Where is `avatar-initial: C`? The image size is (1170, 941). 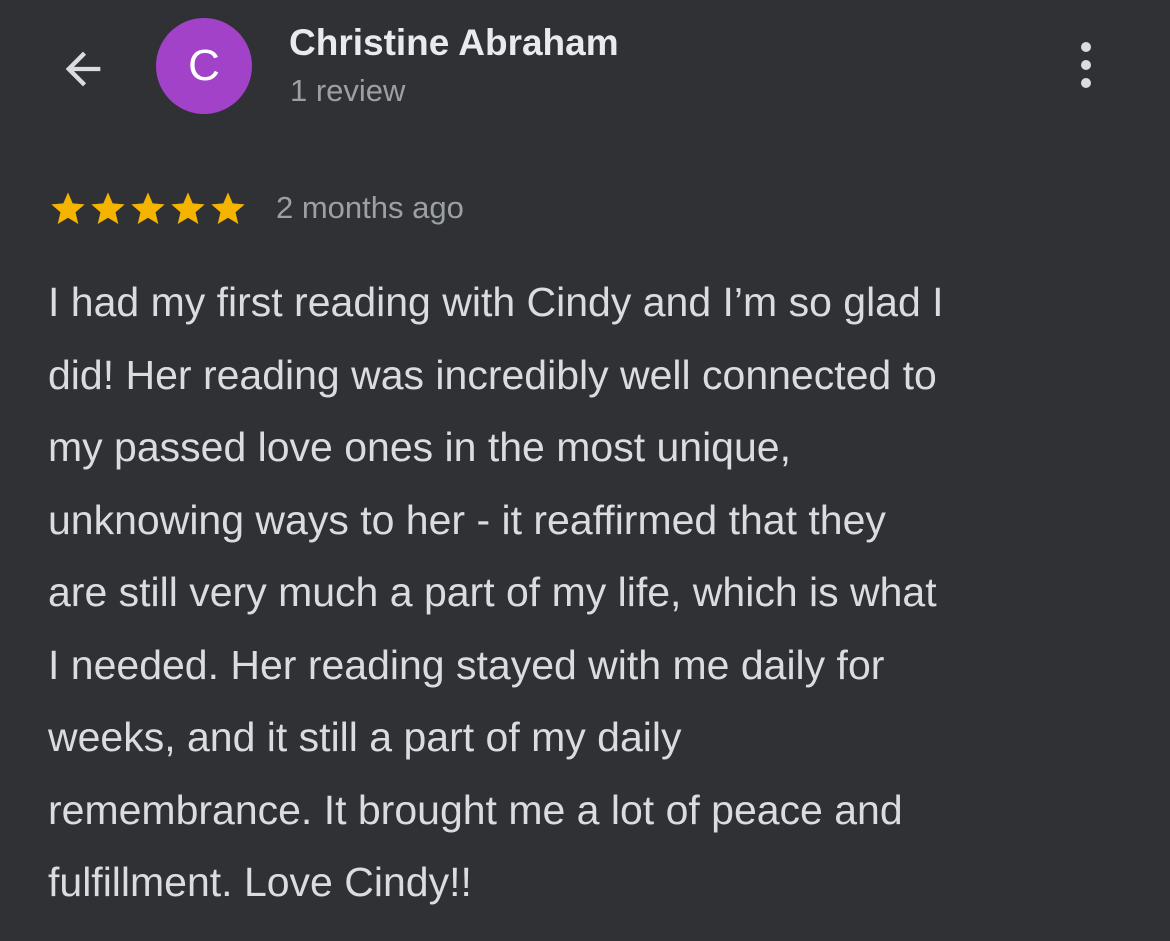
avatar-initial: C is located at coordinates (204, 65).